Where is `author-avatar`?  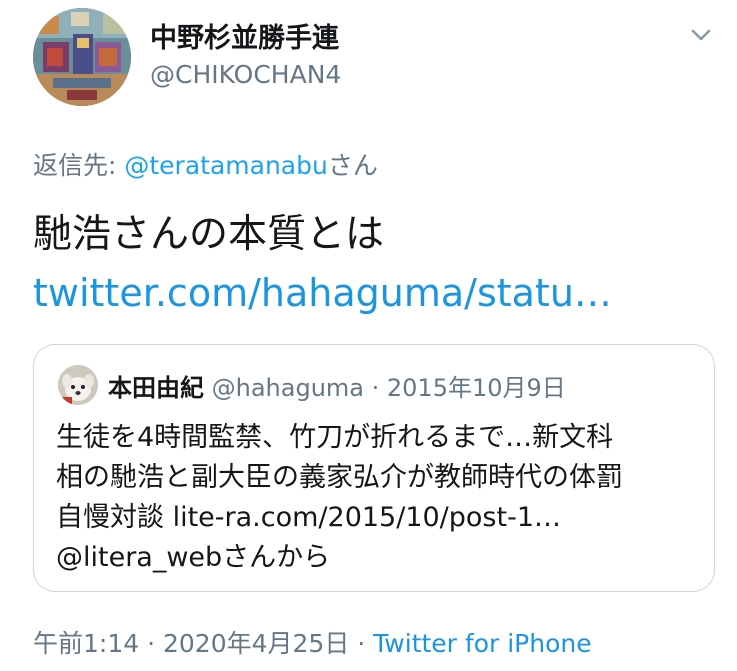
author-avatar is located at coordinates (82, 57).